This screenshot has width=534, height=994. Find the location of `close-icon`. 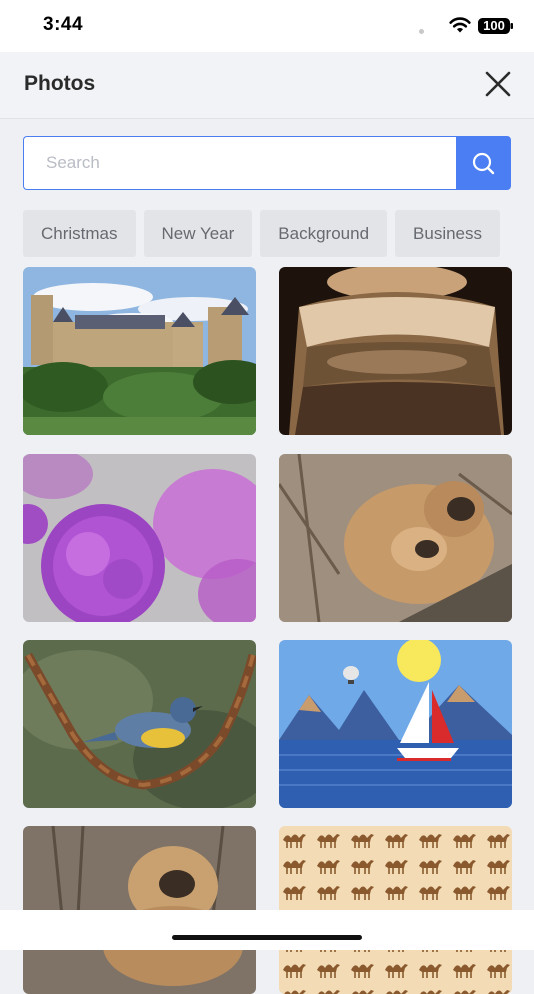

close-icon is located at coordinates (498, 84).